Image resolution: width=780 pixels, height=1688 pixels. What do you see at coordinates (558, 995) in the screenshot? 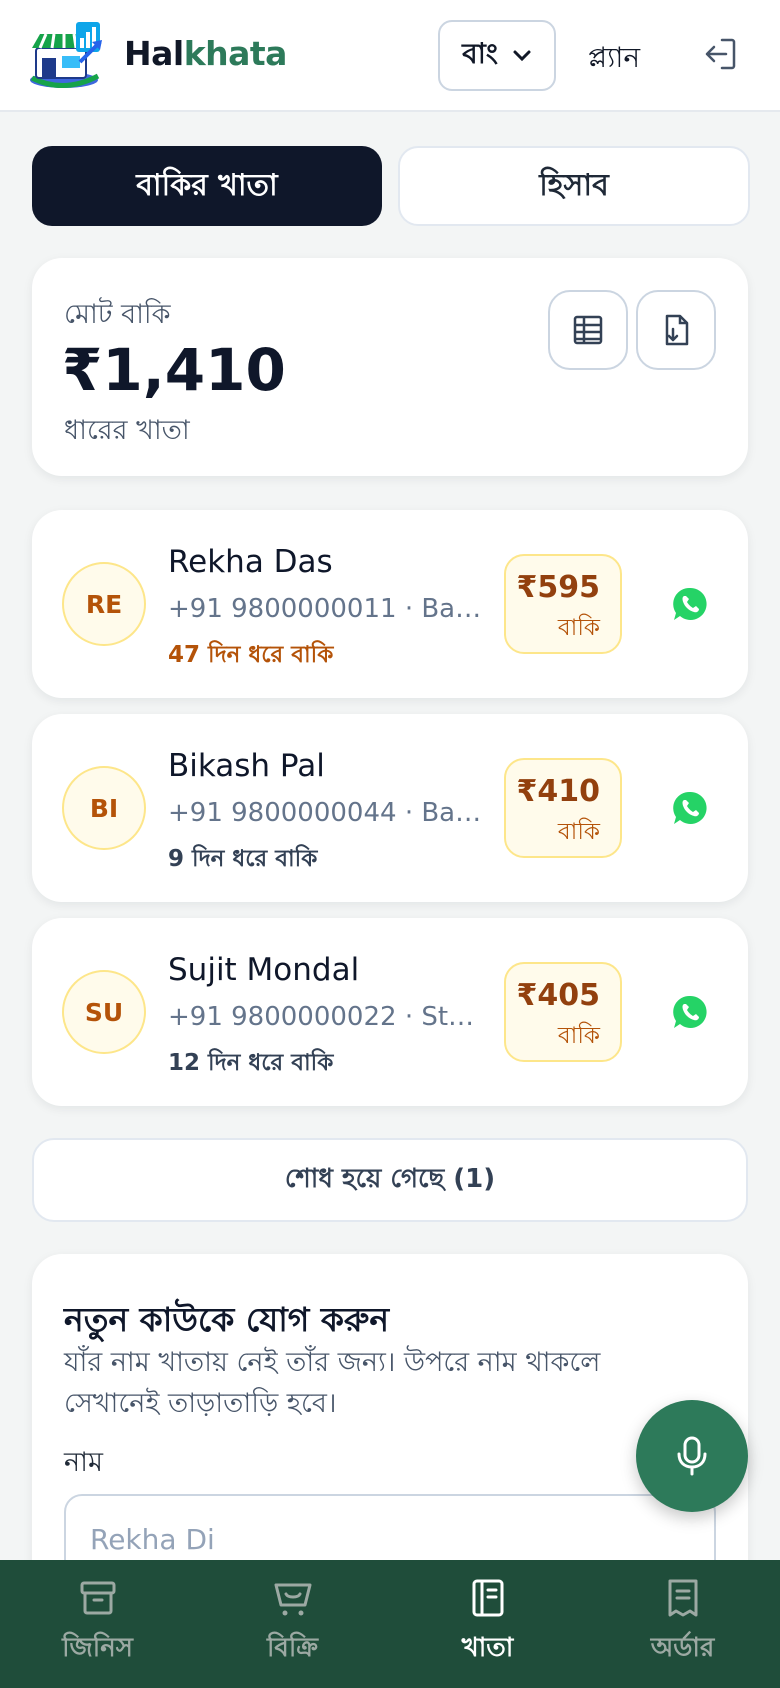
I see `due-amount: ₹405` at bounding box center [558, 995].